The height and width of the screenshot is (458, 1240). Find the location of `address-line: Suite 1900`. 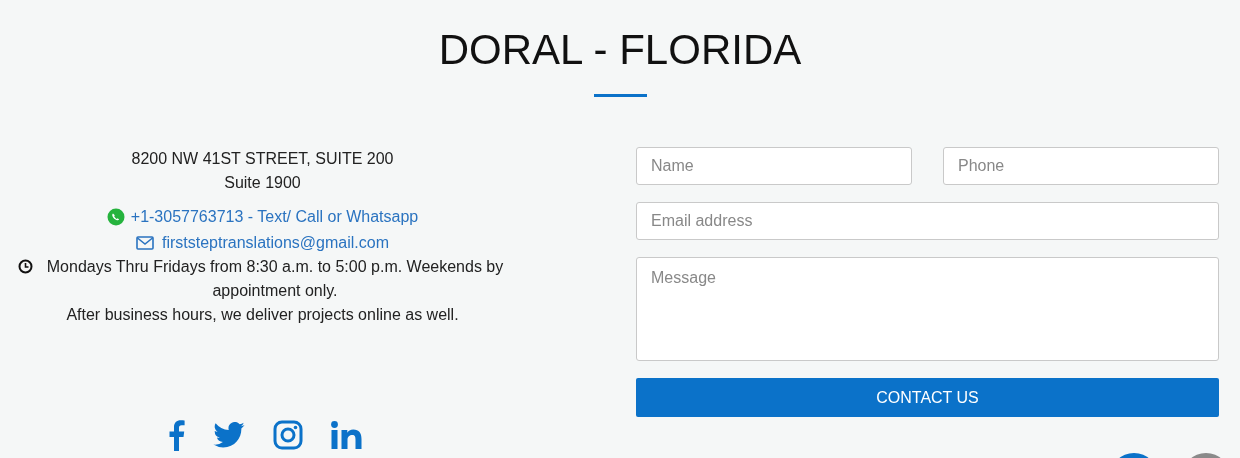

address-line: Suite 1900 is located at coordinates (262, 183).